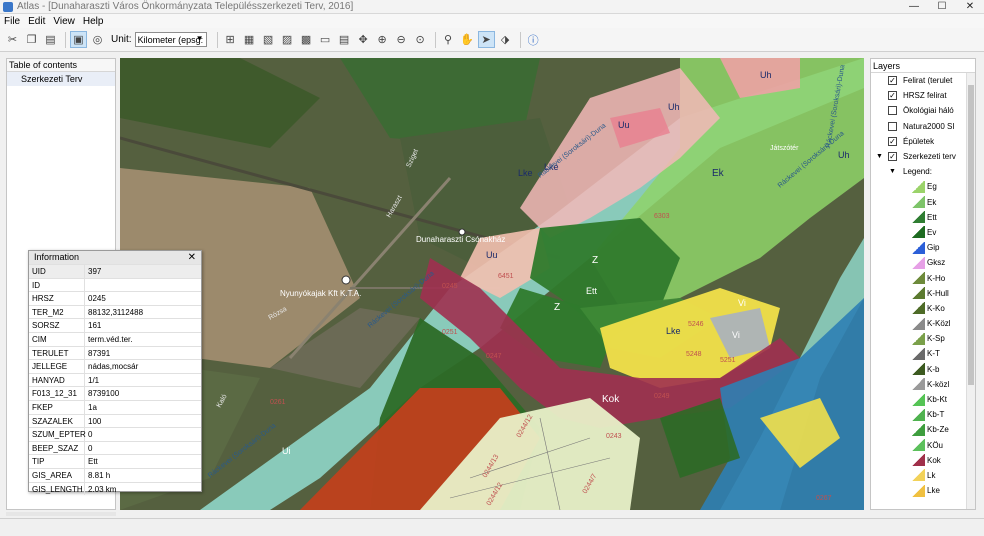  I want to click on legend-item: Lk, so click(923, 475).